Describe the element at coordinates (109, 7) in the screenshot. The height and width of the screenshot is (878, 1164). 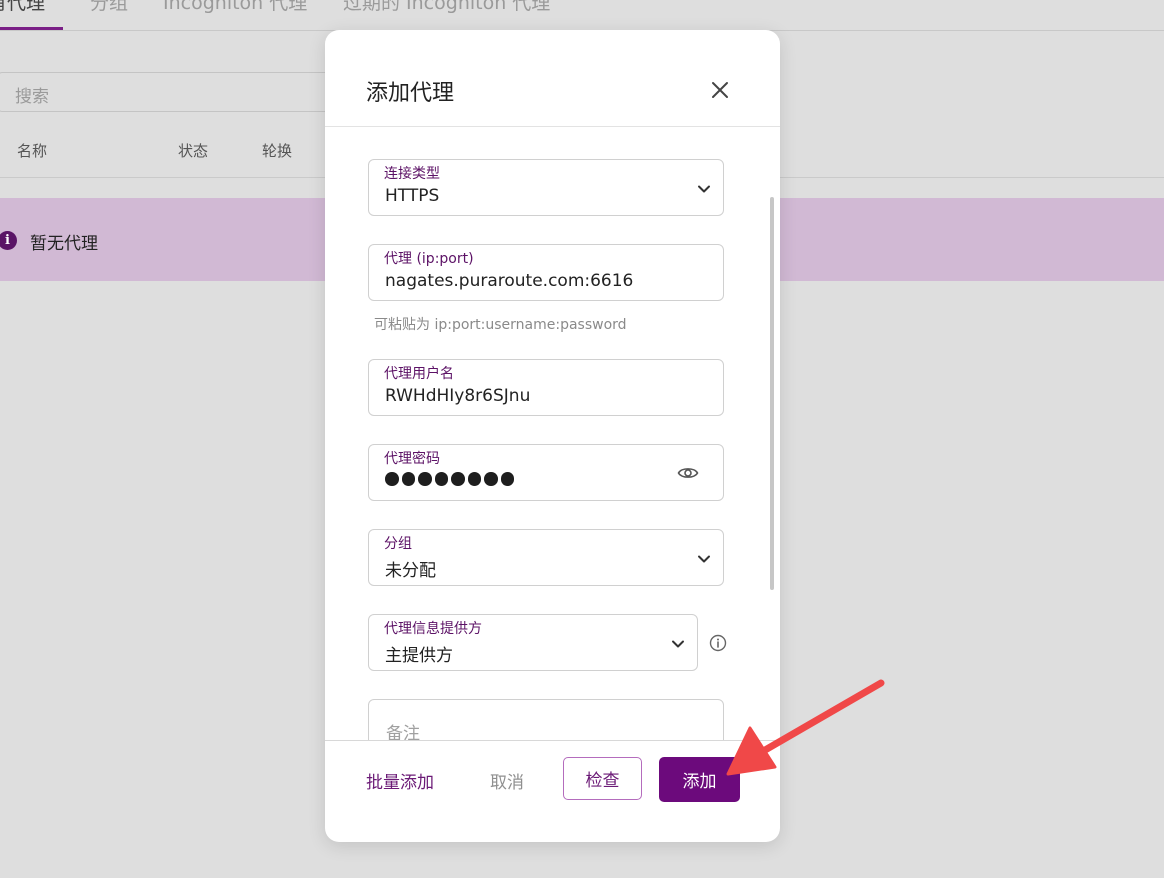
I see `tab-groups: 分组` at that location.